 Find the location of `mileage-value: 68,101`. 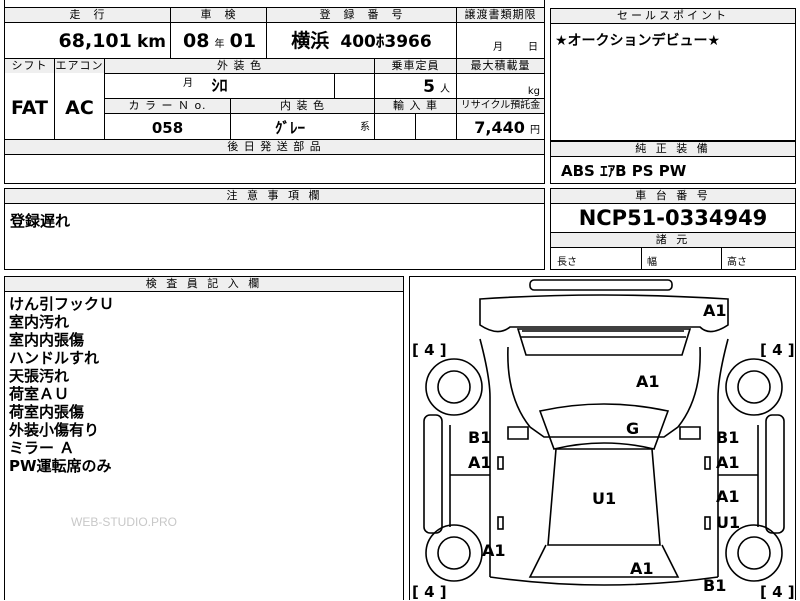

mileage-value: 68,101 is located at coordinates (95, 41).